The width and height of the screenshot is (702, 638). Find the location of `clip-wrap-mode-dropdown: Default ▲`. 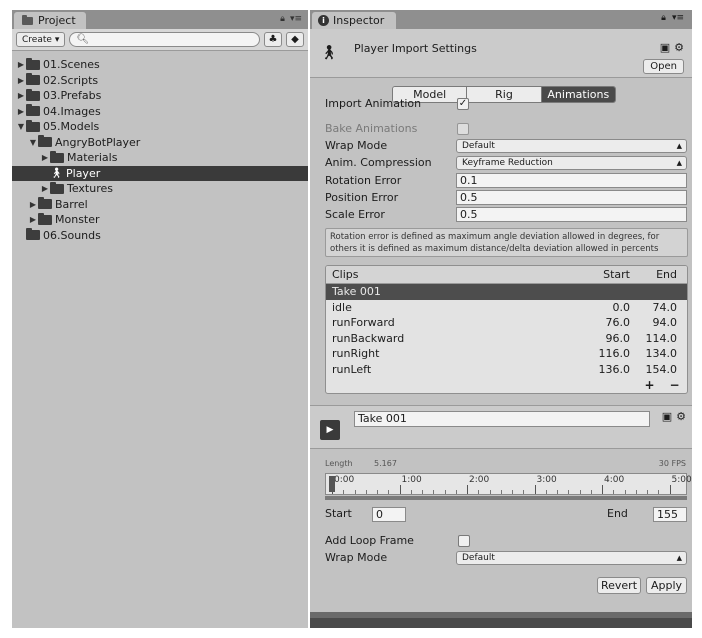

clip-wrap-mode-dropdown: Default ▲ is located at coordinates (571, 558).